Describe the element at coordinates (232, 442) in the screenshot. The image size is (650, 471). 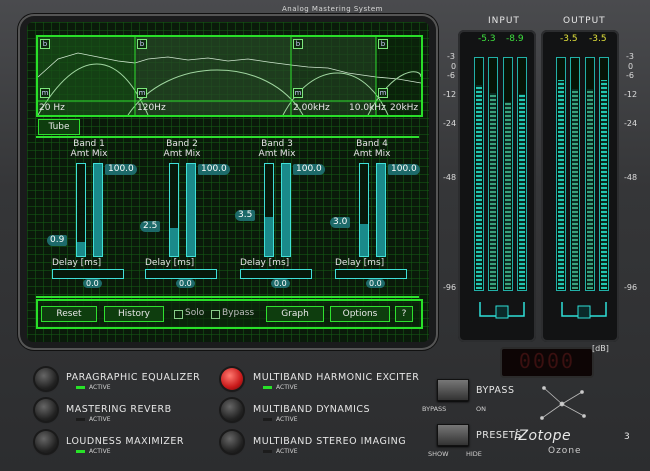
I see `multiband-stereo-imaging-button` at that location.